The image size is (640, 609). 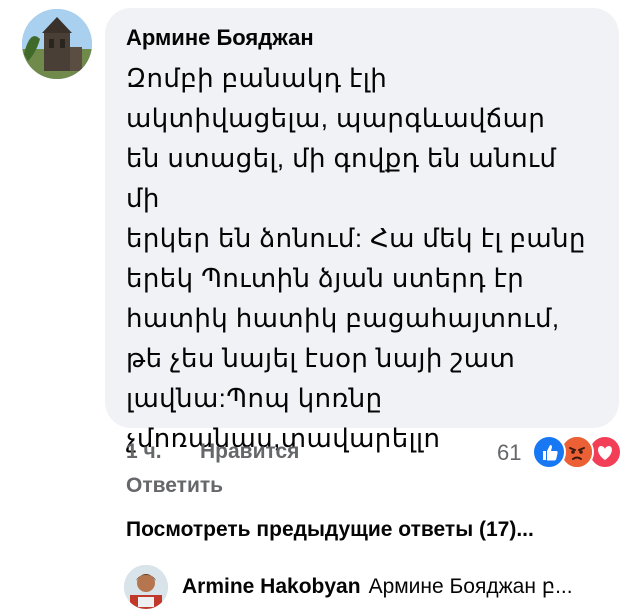 I want to click on reply-author-name: Armine Hakobyan, so click(x=271, y=586).